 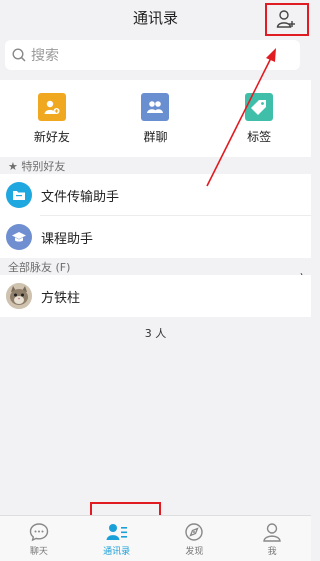 I want to click on tab-label: 聊天, so click(x=38, y=552).